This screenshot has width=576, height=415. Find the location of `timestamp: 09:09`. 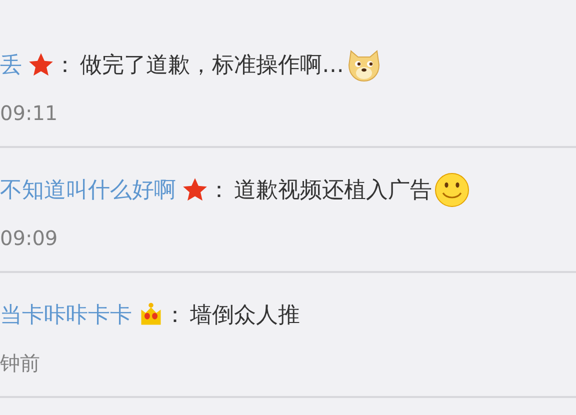

timestamp: 09:09 is located at coordinates (29, 238).